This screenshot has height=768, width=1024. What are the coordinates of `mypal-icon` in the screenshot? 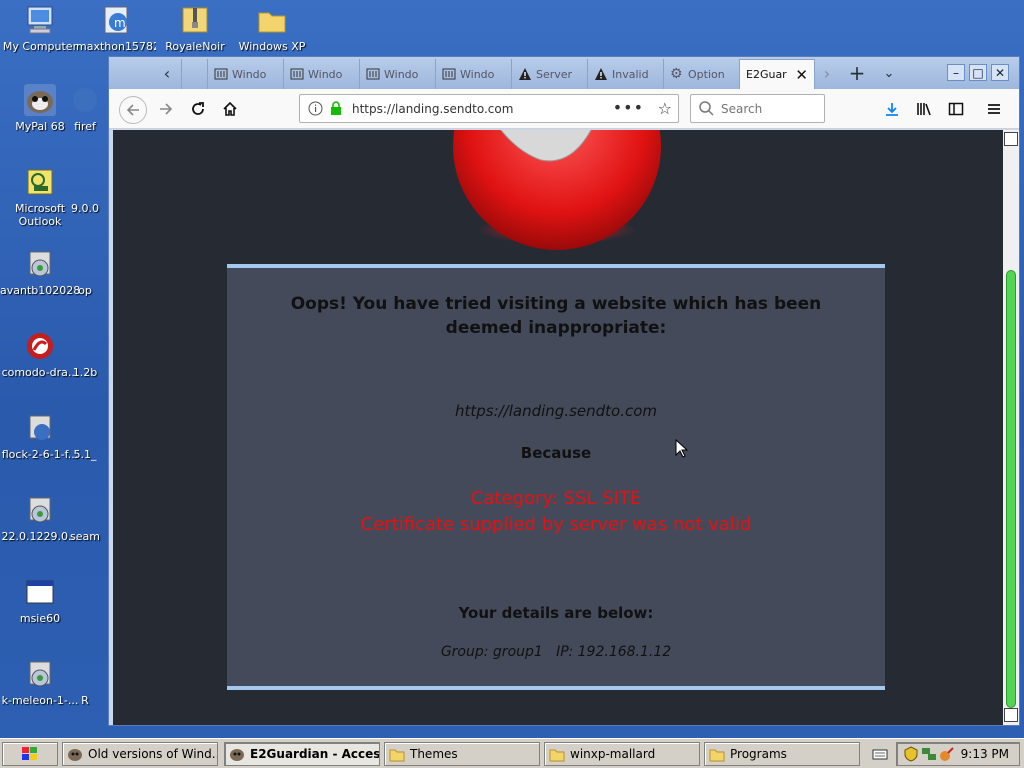 It's located at (237, 755).